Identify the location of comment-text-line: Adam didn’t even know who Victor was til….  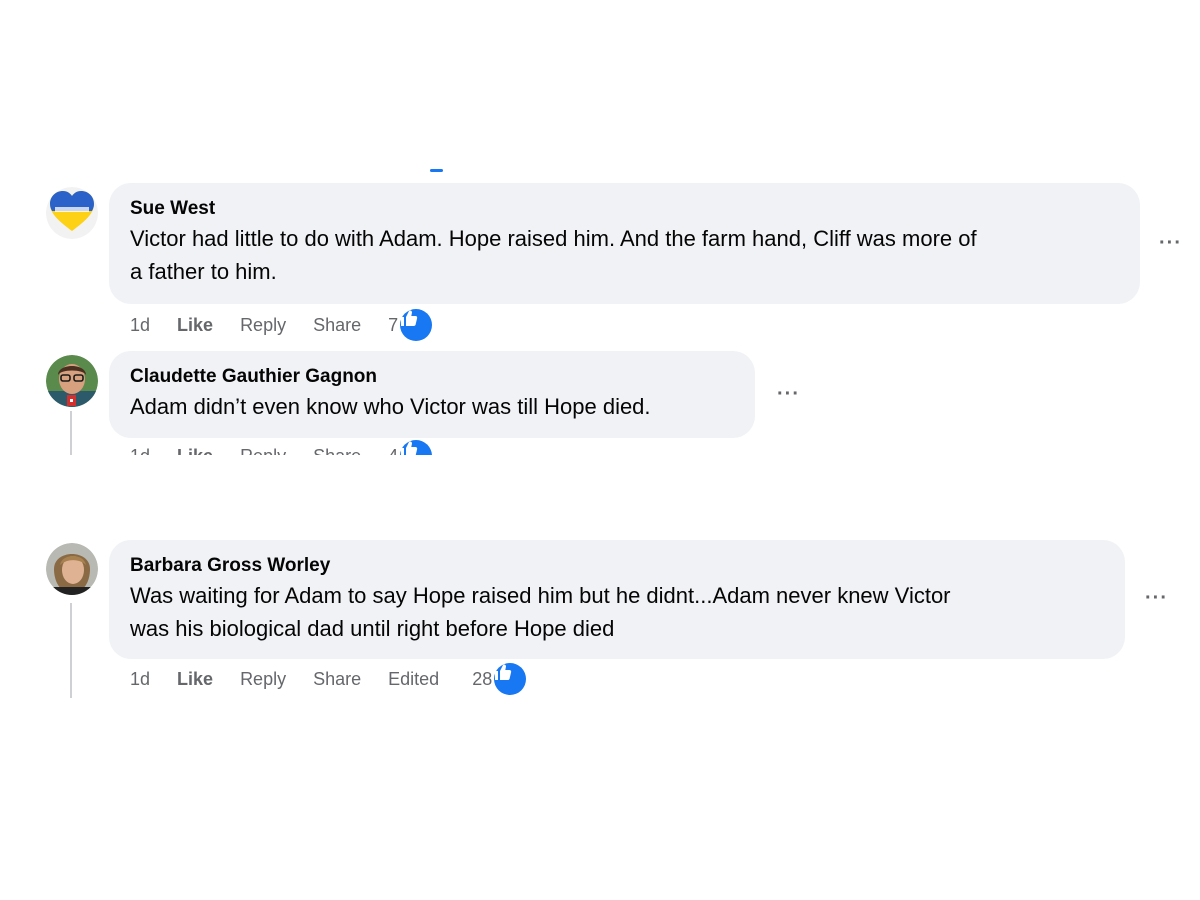
(390, 406).